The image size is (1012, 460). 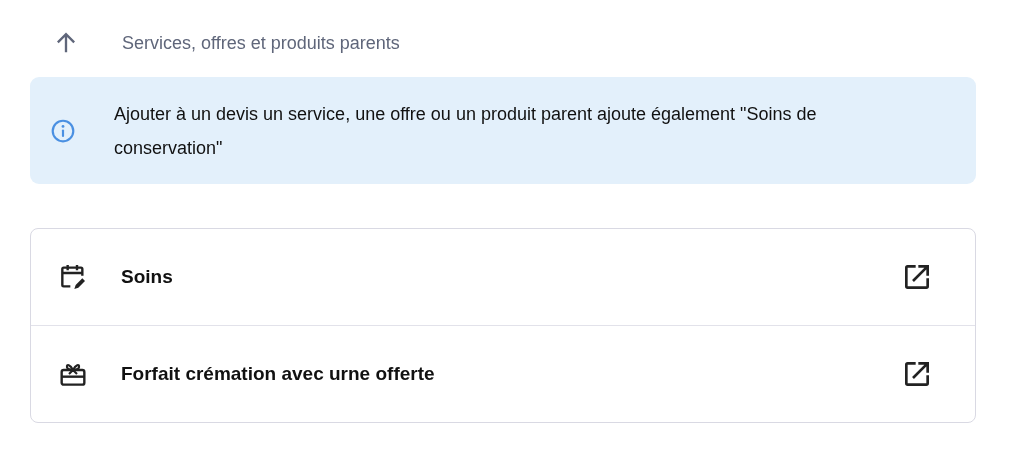 I want to click on item-label: Forfait crémation avec urne offerte, so click(x=278, y=374).